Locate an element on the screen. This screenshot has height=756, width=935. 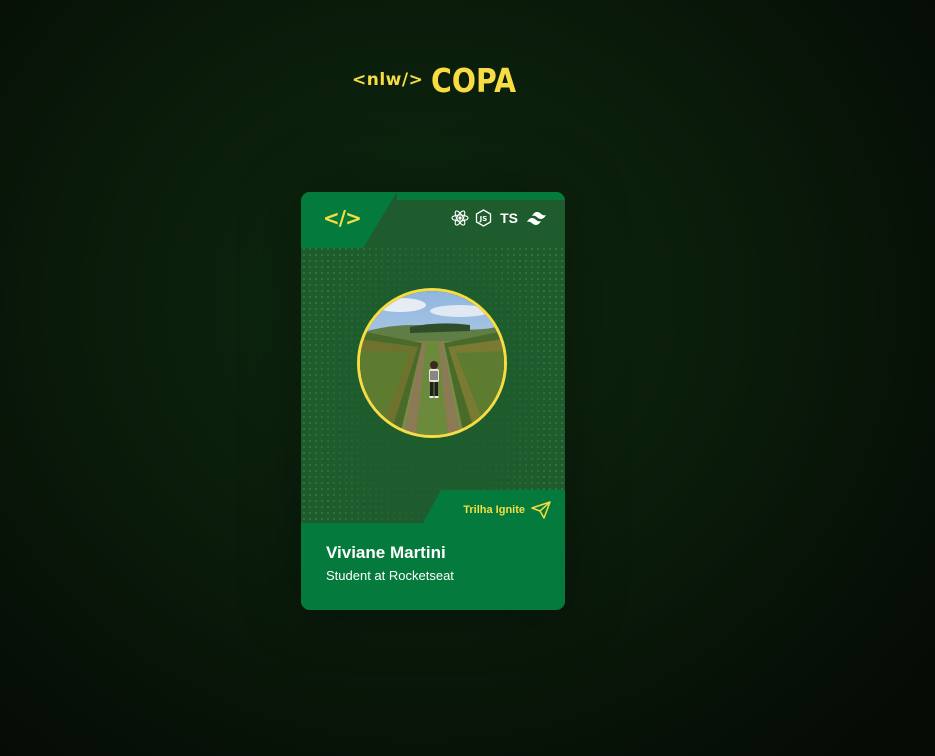
profile-role: Student at Rocketseat is located at coordinates (390, 575).